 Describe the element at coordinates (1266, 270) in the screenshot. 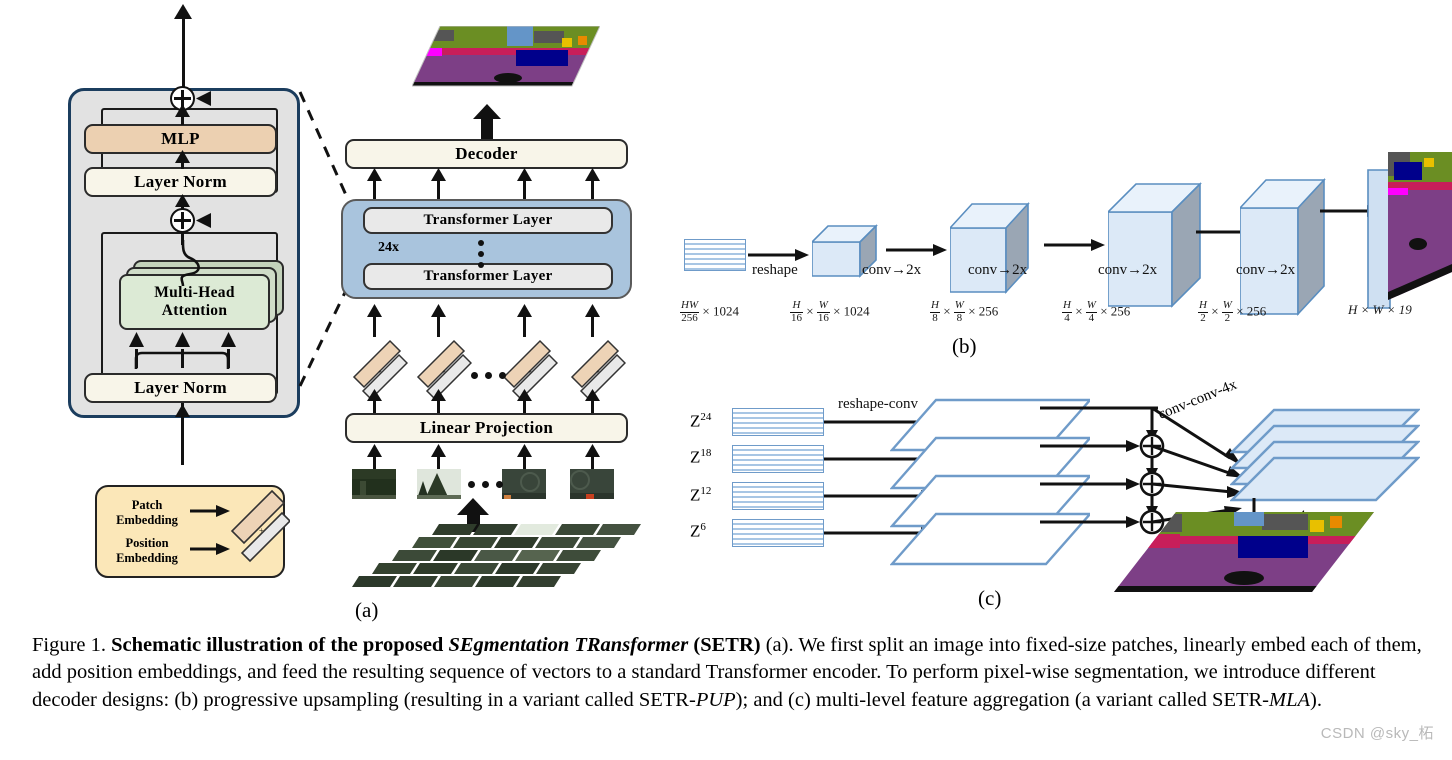

I see `panel-b-op-label-4: conv→2x` at that location.